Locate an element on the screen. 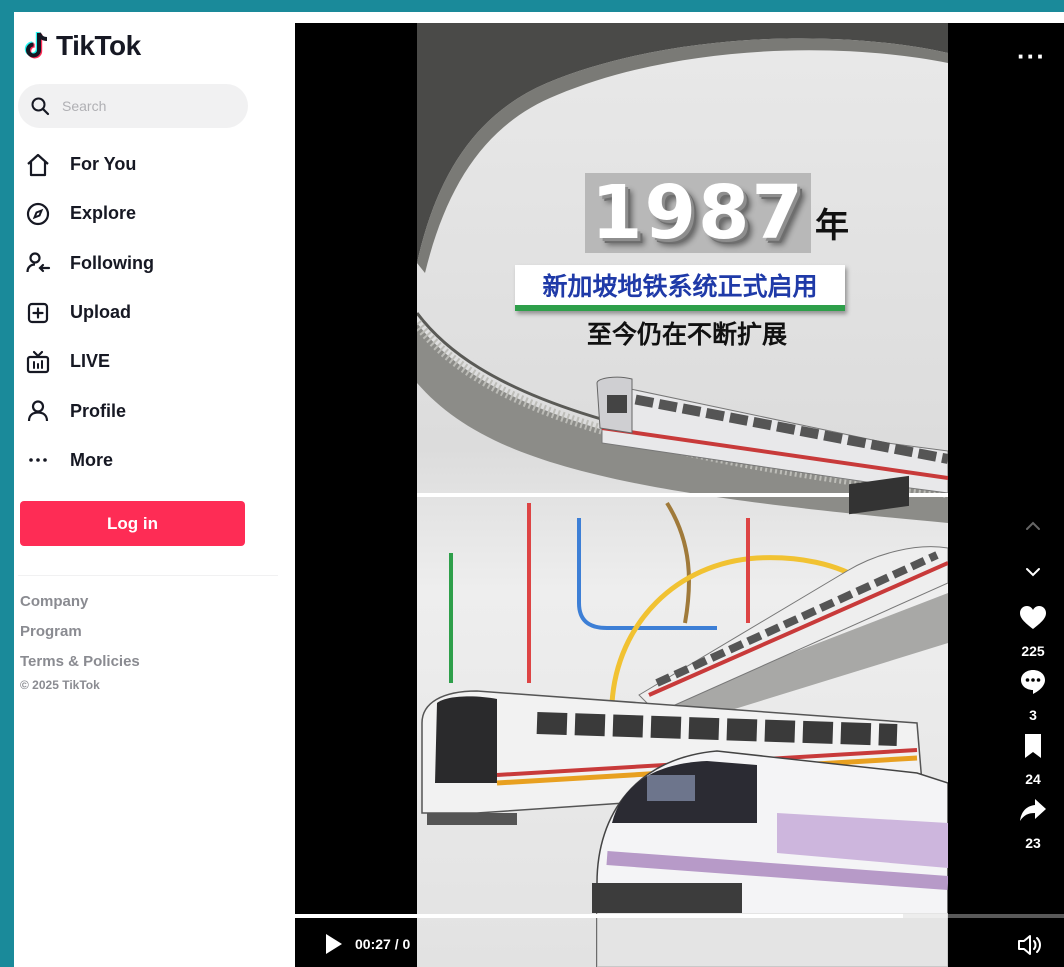 This screenshot has height=967, width=1064. progress-bar is located at coordinates (679, 916).